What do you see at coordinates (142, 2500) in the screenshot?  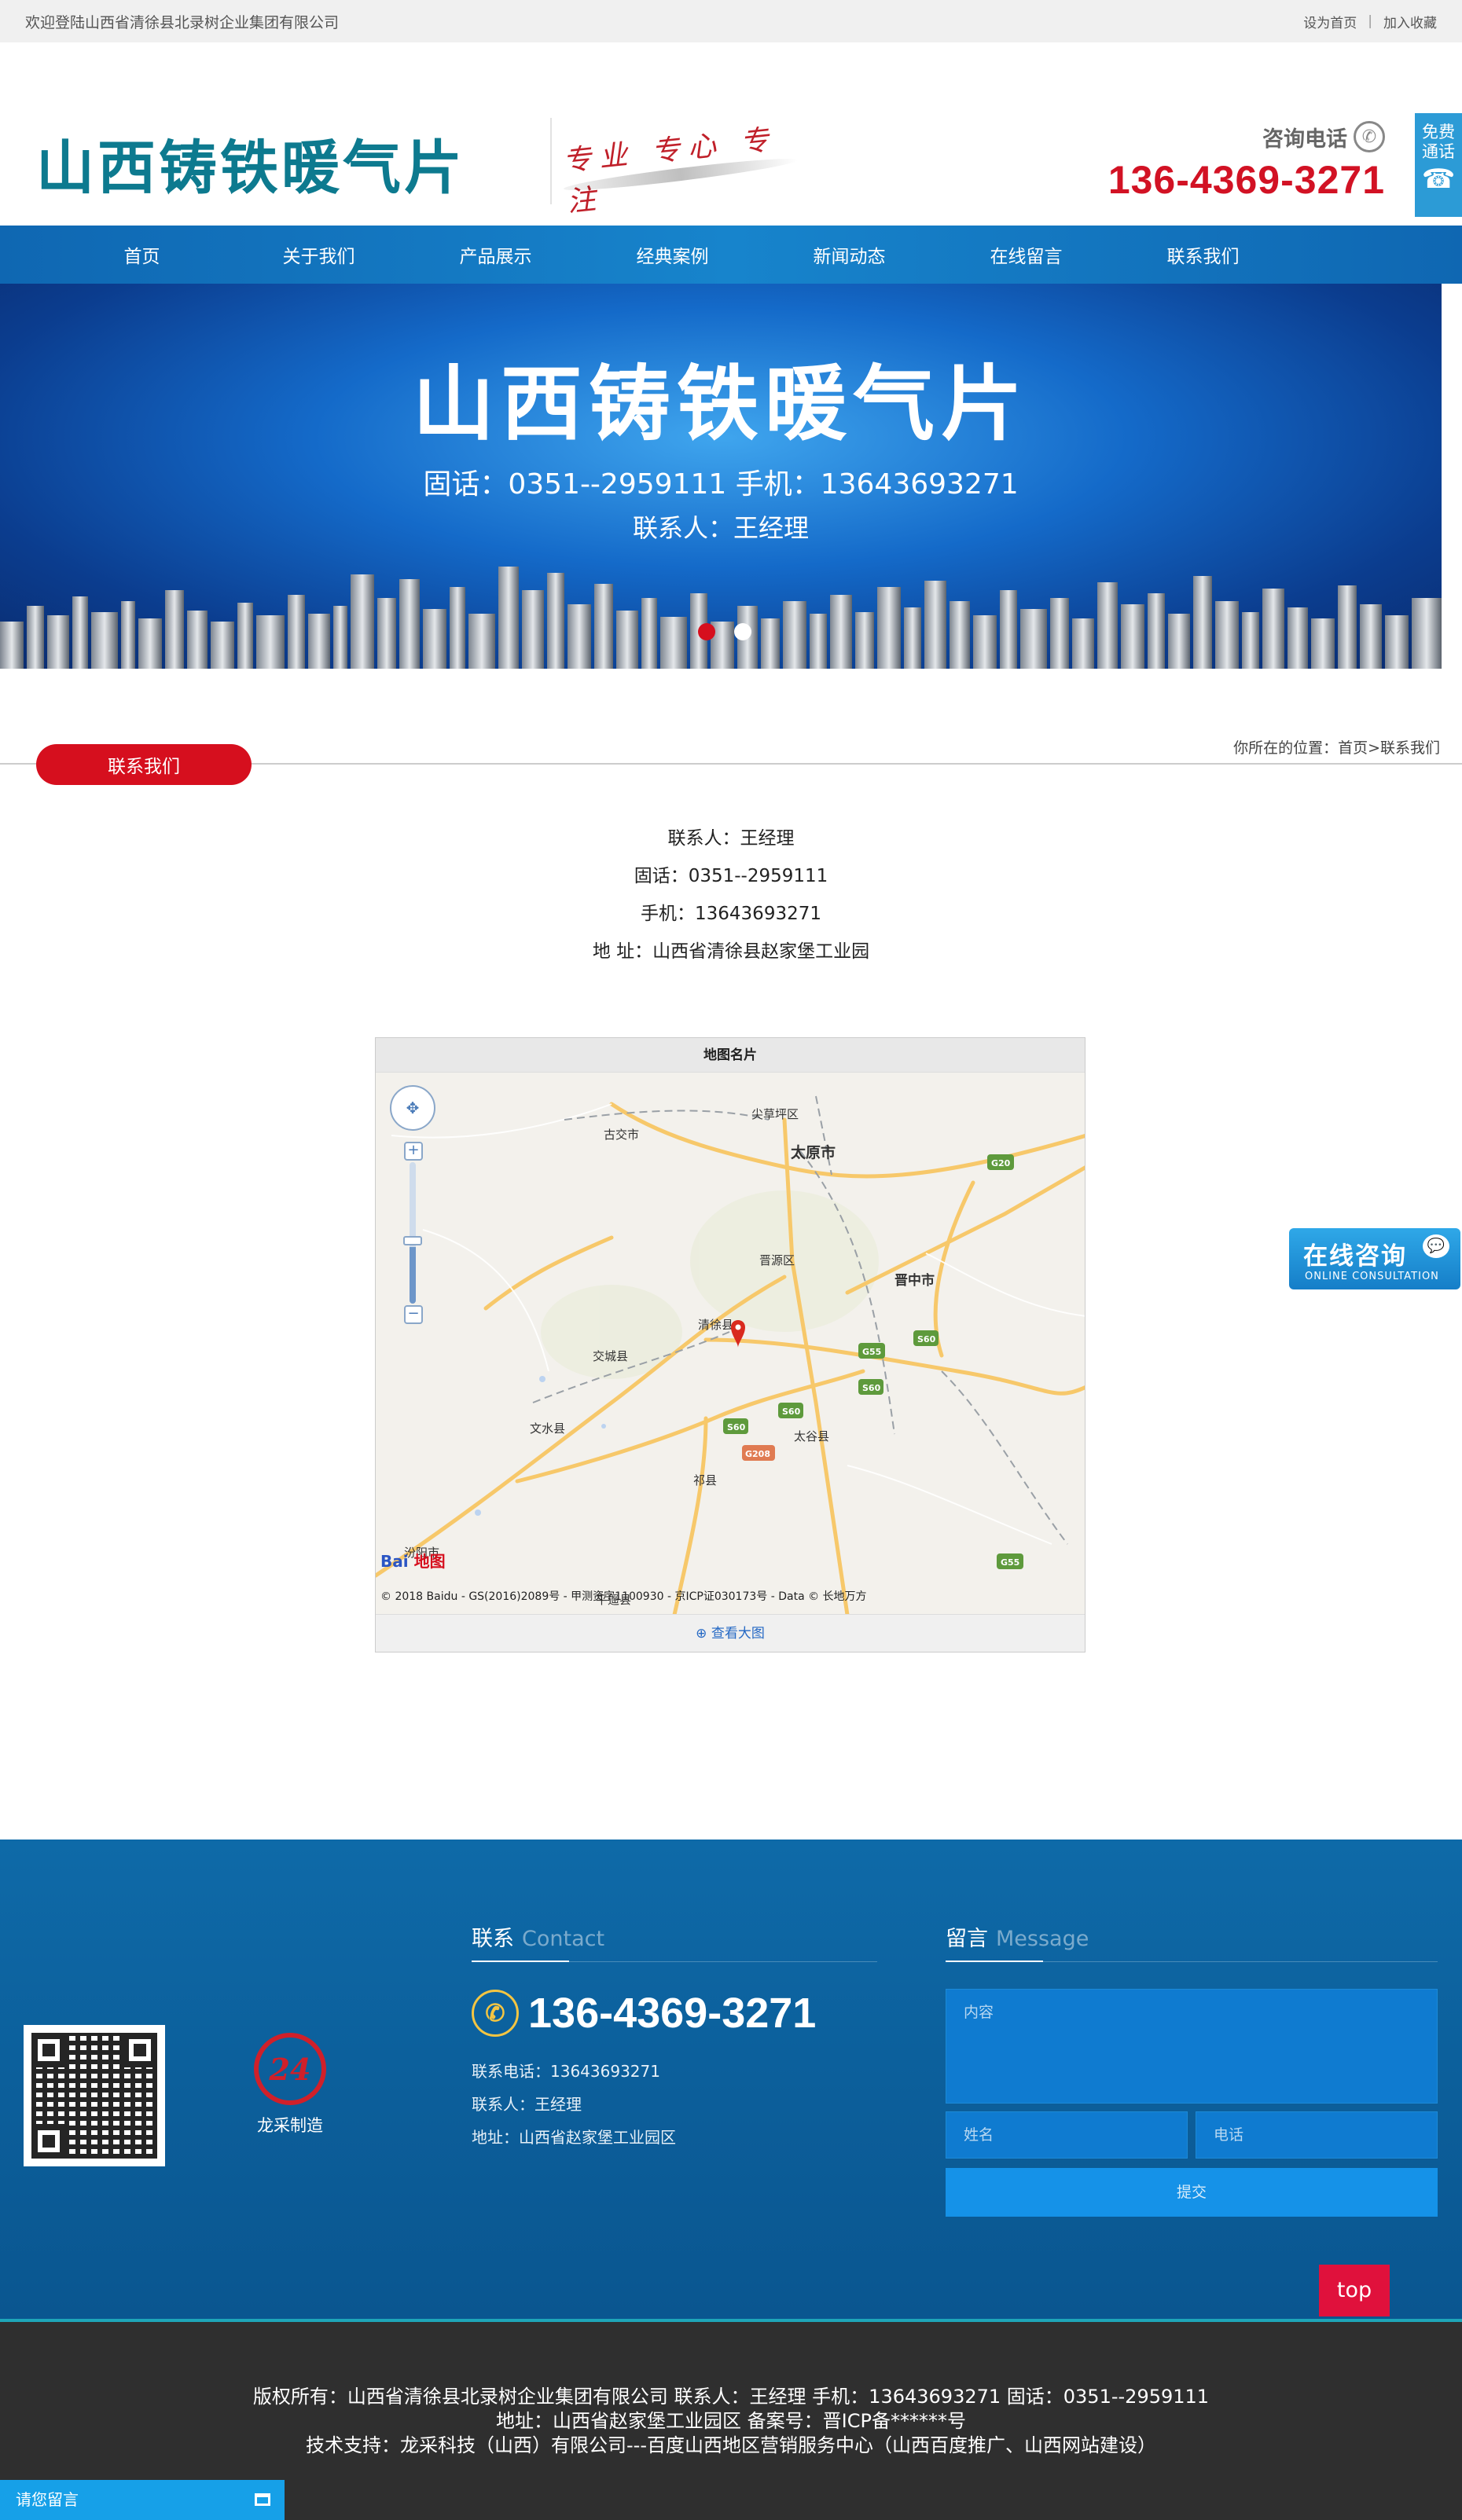 I see `leave-message-tab: 请您留言` at bounding box center [142, 2500].